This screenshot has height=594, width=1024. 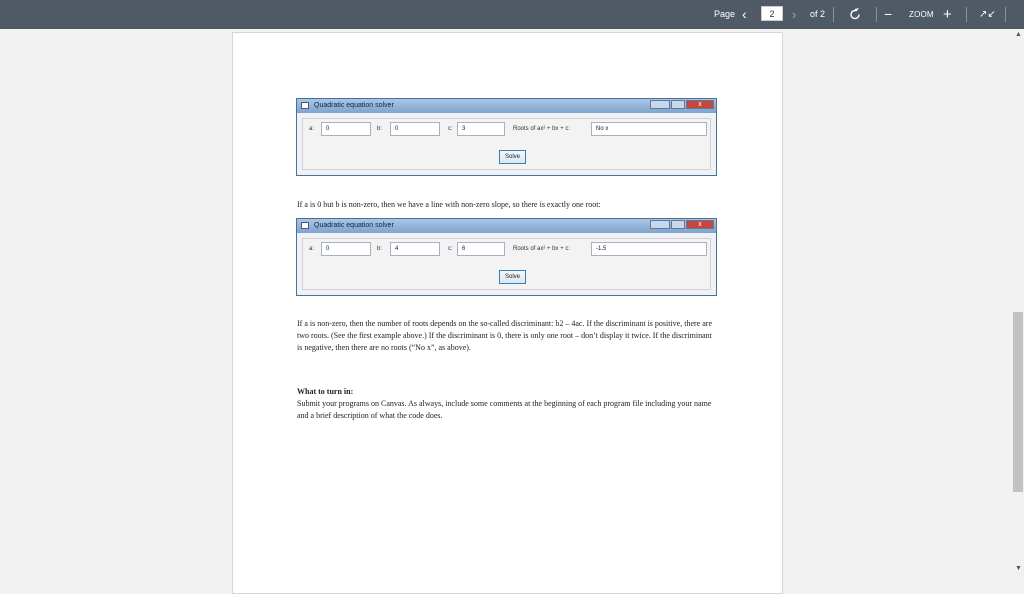 What do you see at coordinates (1018, 34) in the screenshot?
I see `scroll-up-arrow: ▲` at bounding box center [1018, 34].